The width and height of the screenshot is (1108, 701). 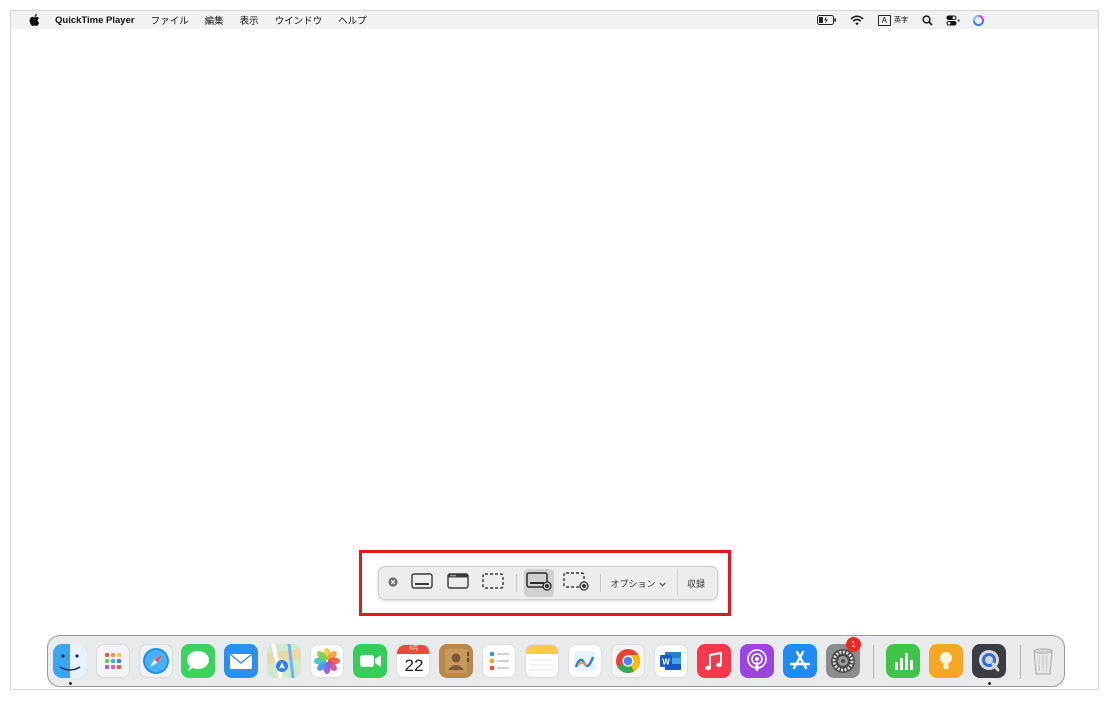 I want to click on capture-toolbar: オプション 収録, so click(x=548, y=583).